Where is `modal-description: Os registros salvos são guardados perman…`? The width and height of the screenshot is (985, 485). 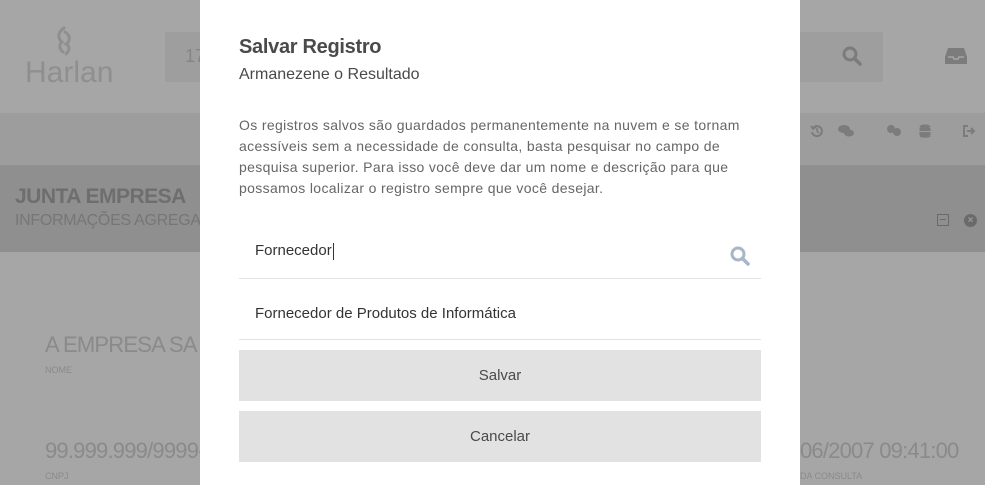 modal-description: Os registros salvos são guardados perman… is located at coordinates (489, 156).